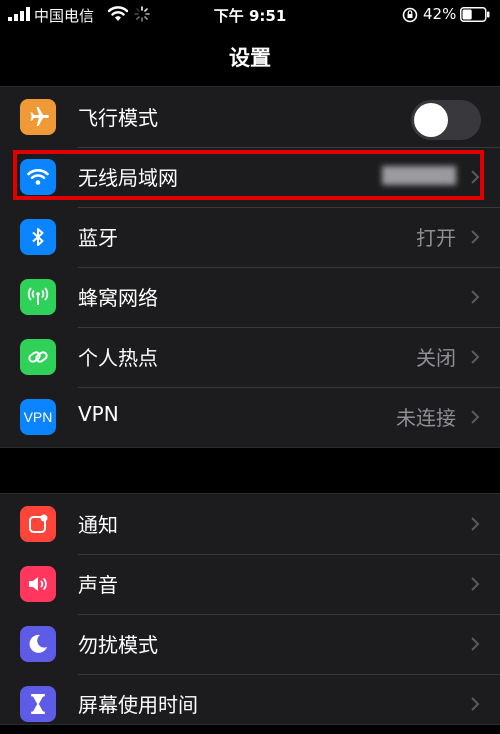  What do you see at coordinates (426, 418) in the screenshot?
I see `vpn-status: 未连接` at bounding box center [426, 418].